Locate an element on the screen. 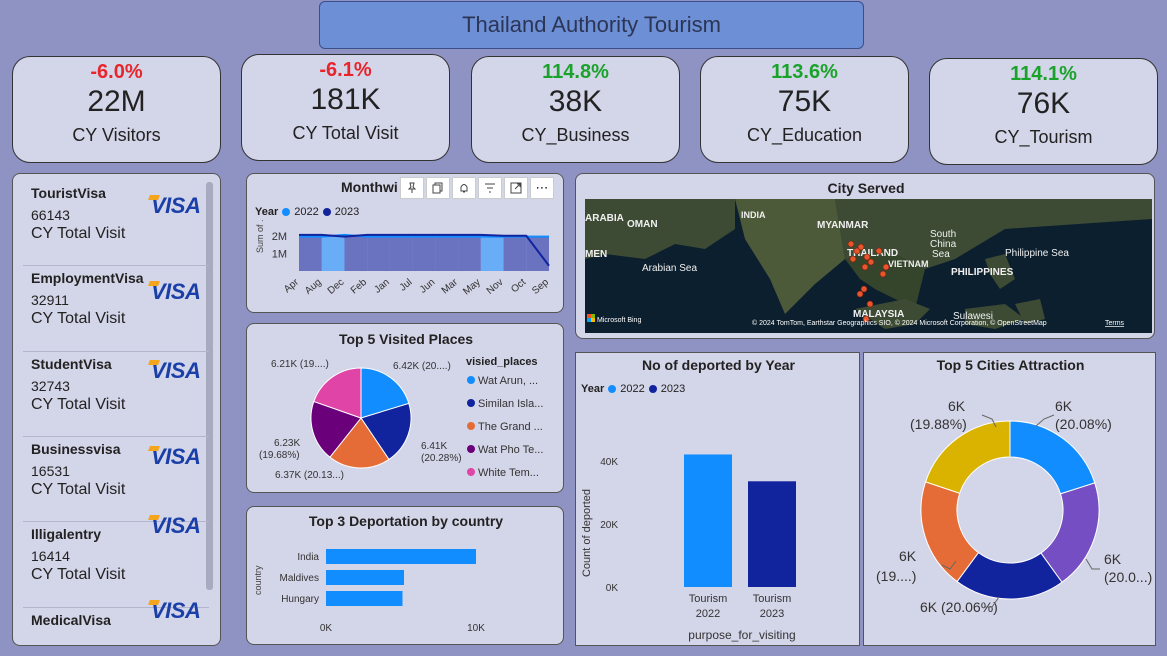 This screenshot has height=656, width=1167. x-tick-label: Mar is located at coordinates (450, 286).